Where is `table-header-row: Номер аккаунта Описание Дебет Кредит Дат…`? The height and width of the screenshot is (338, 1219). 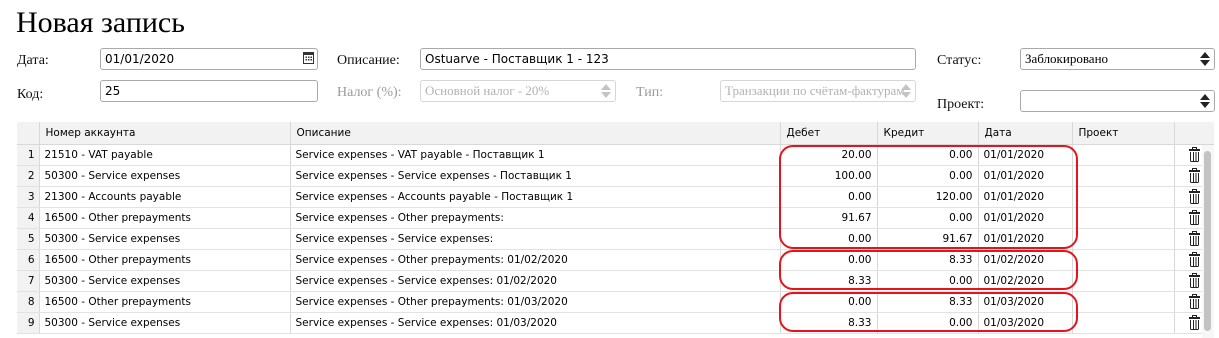 table-header-row: Номер аккаунта Описание Дебет Кредит Дат… is located at coordinates (615, 133).